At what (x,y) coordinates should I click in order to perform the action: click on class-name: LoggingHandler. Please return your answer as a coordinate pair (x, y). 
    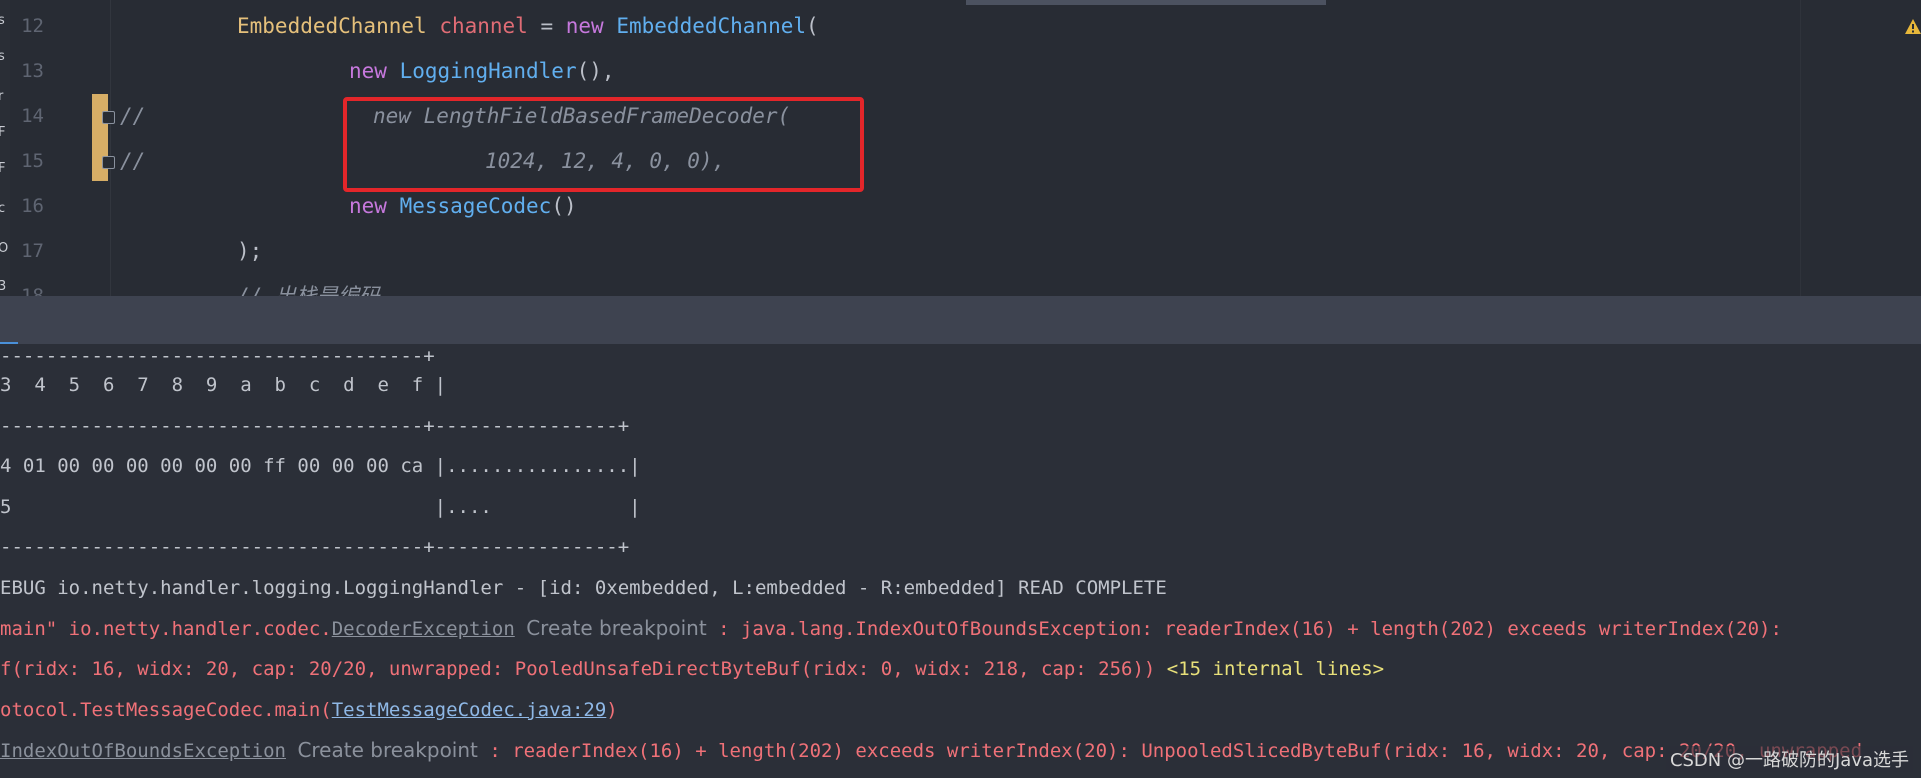
    Looking at the image, I should click on (488, 71).